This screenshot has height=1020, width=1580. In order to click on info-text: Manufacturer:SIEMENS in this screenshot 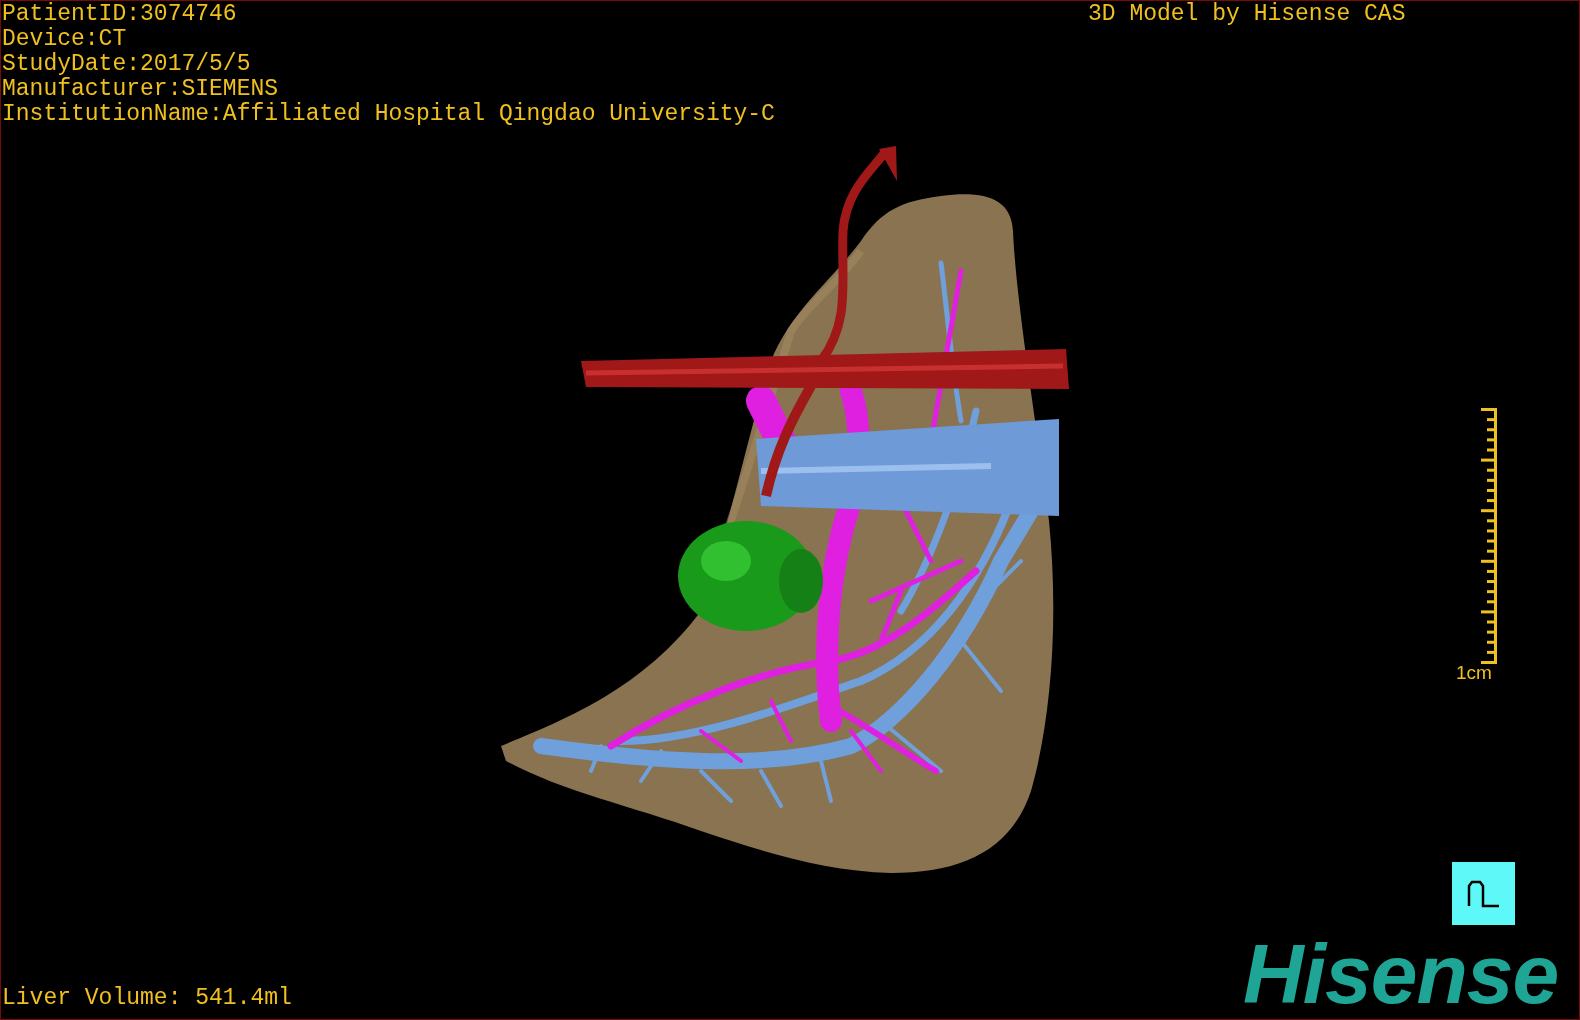, I will do `click(141, 89)`.